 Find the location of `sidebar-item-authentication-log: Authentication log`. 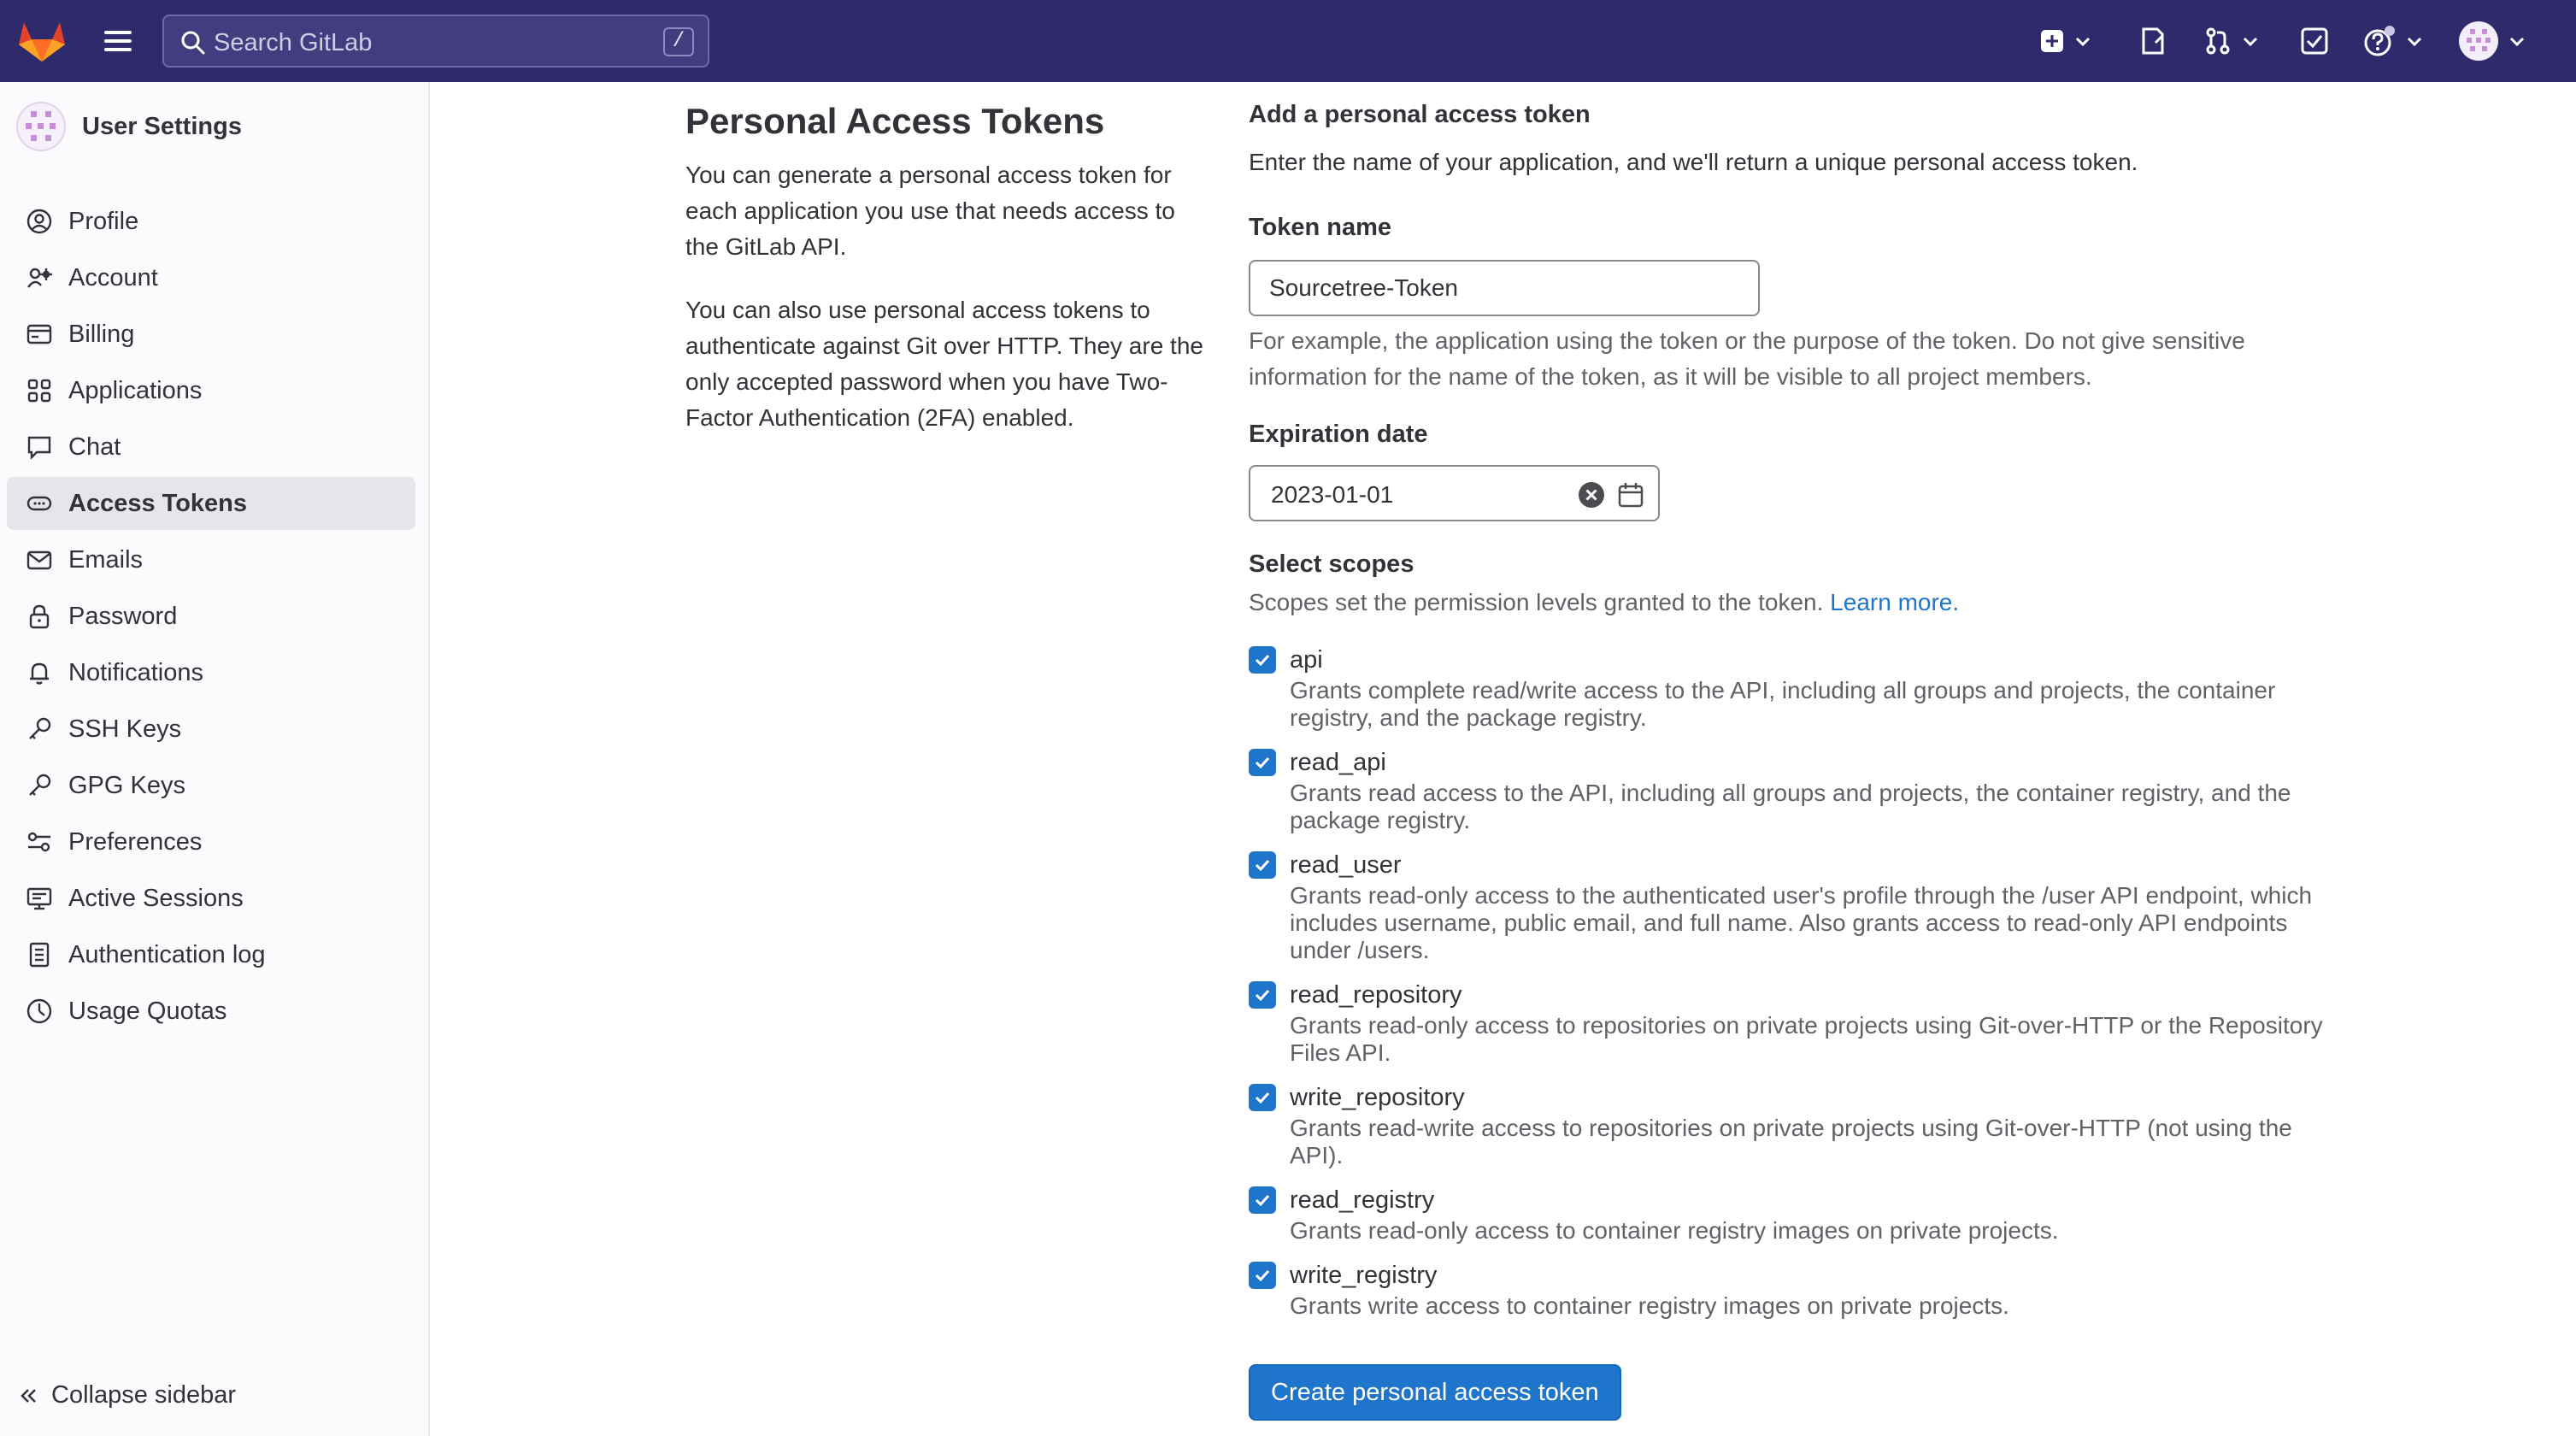

sidebar-item-authentication-log: Authentication log is located at coordinates (211, 954).